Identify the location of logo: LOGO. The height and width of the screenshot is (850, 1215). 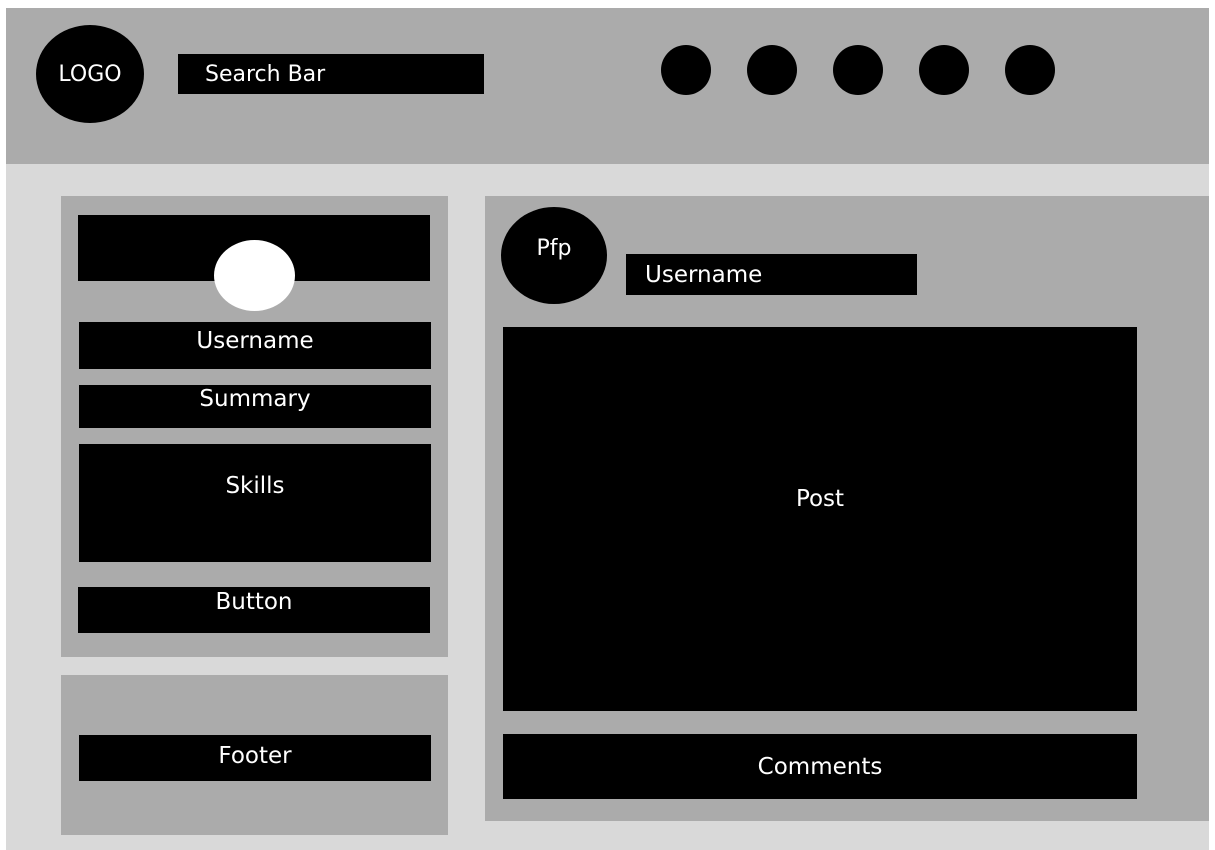
(90, 74).